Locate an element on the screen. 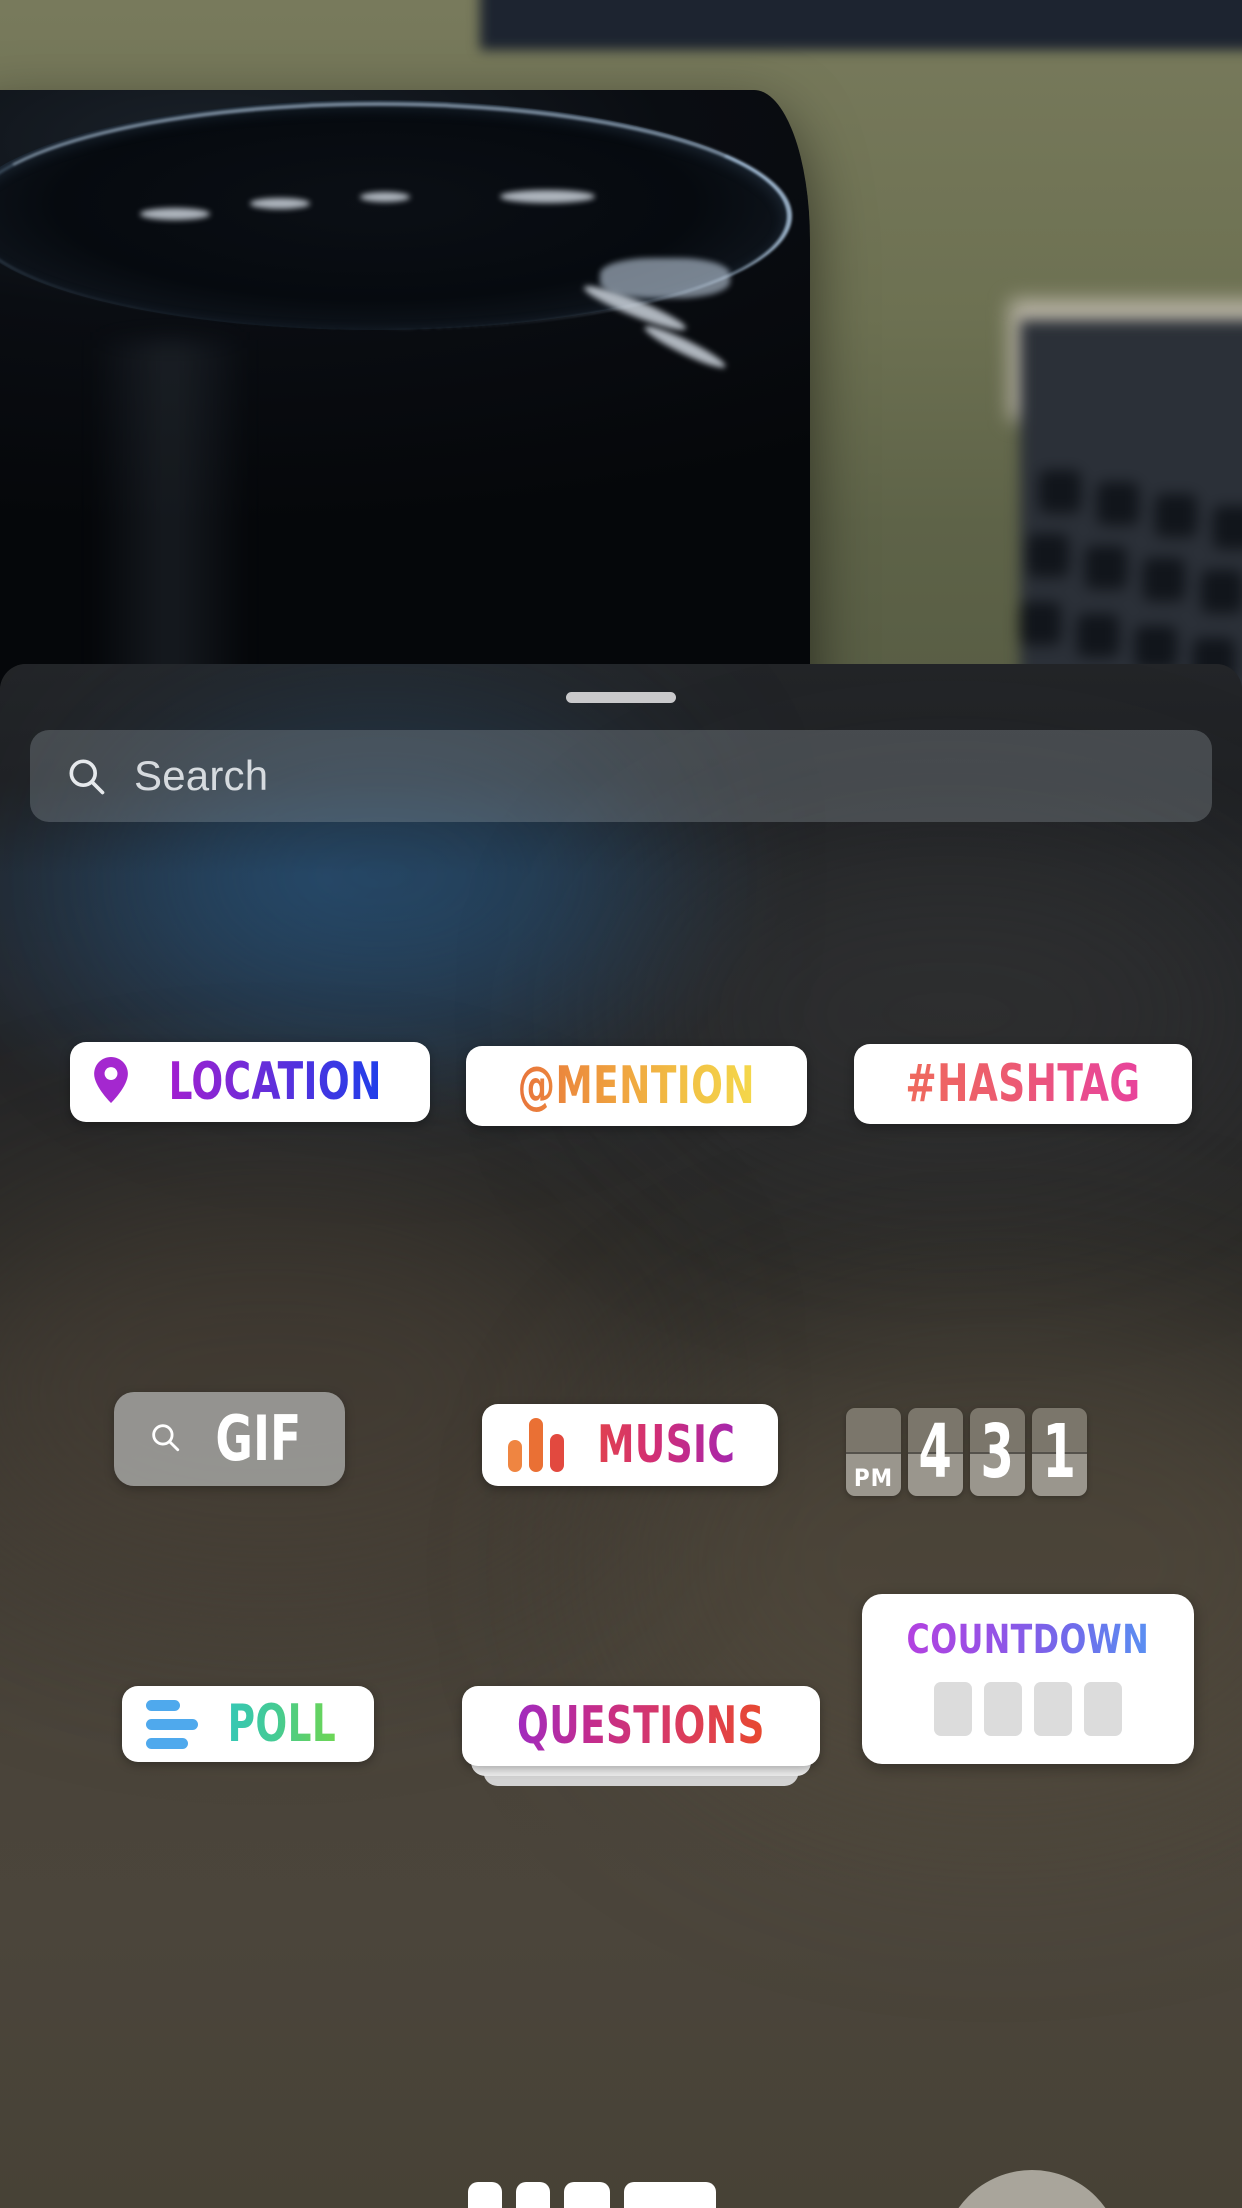 This screenshot has height=2208, width=1242. sticker-location-label: LOCATION is located at coordinates (275, 1082).